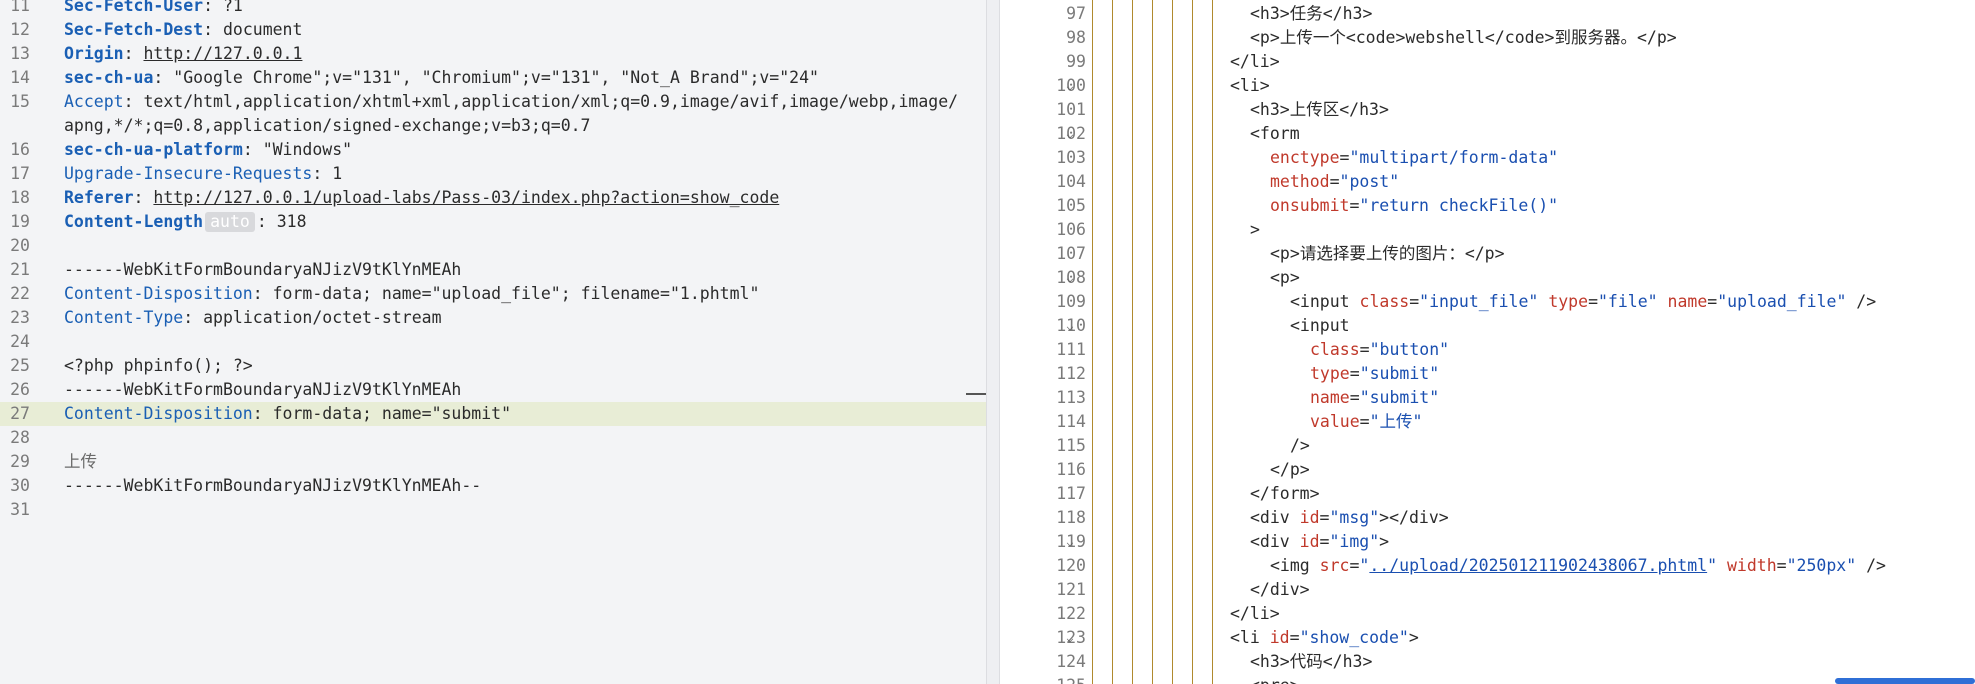 This screenshot has width=1975, height=684. What do you see at coordinates (1487, 326) in the screenshot?
I see `response-line: 110 ⌵ <input` at bounding box center [1487, 326].